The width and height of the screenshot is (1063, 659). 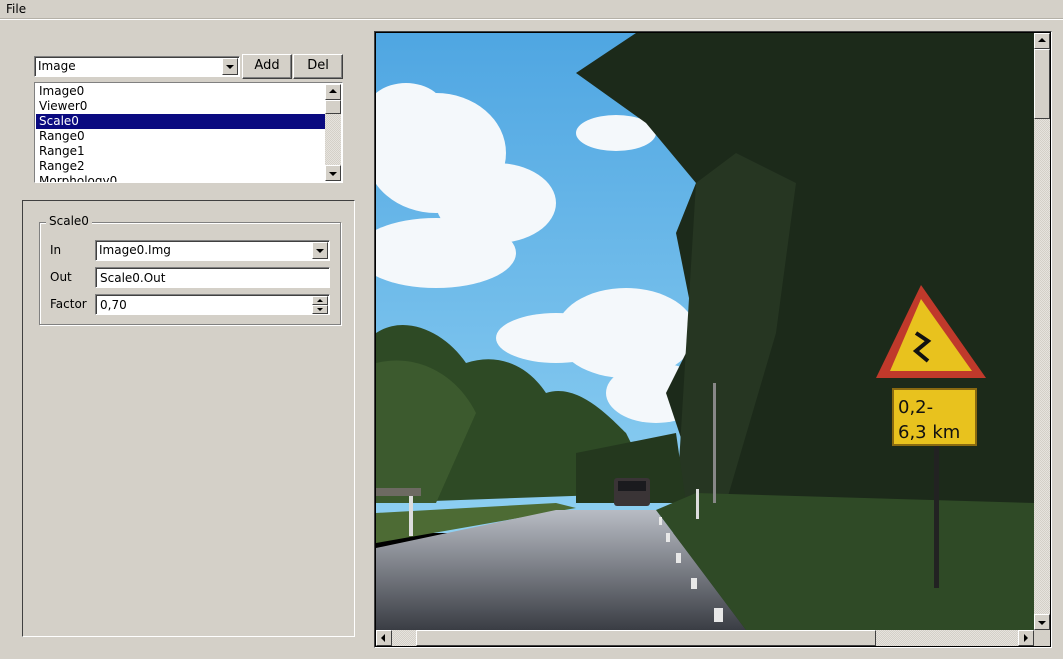 I want to click on module-type-value: Image, so click(x=57, y=66).